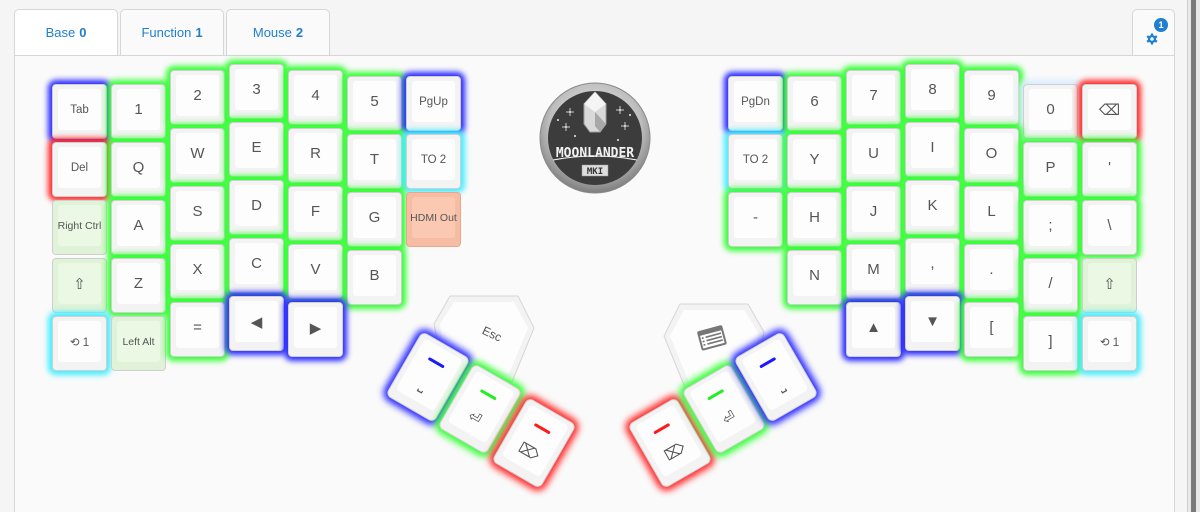 This screenshot has height=512, width=1200. I want to click on settings-button: 1, so click(1153, 32).